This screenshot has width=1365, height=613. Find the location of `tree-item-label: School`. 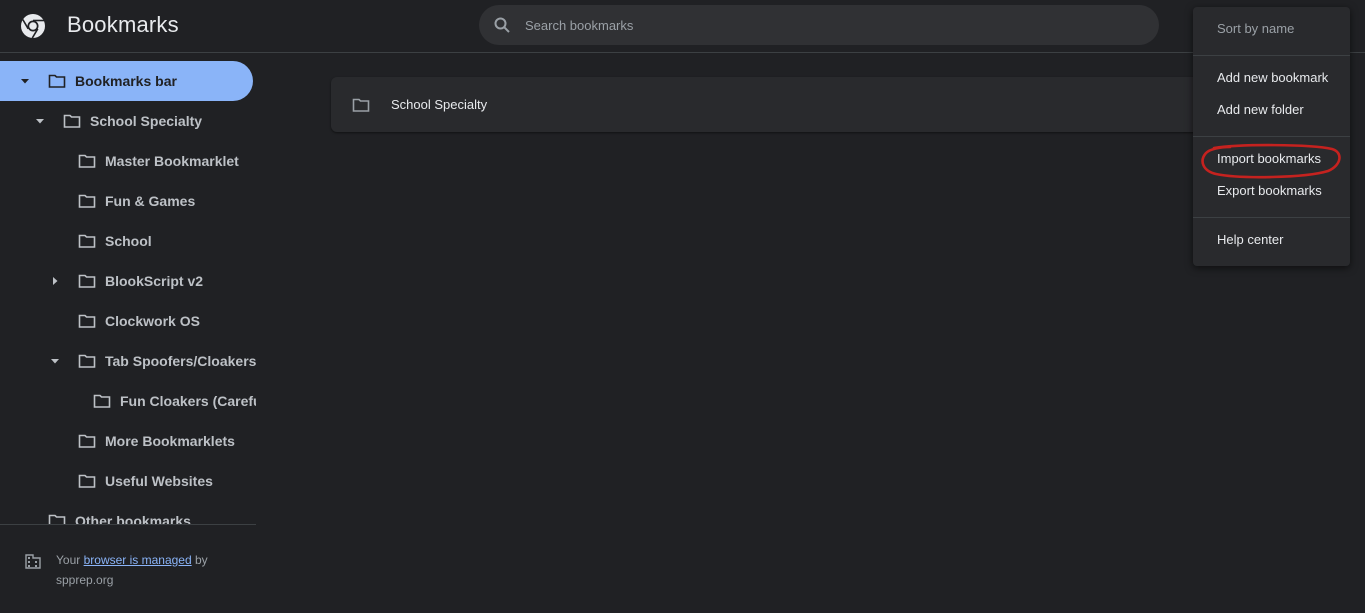

tree-item-label: School is located at coordinates (128, 241).